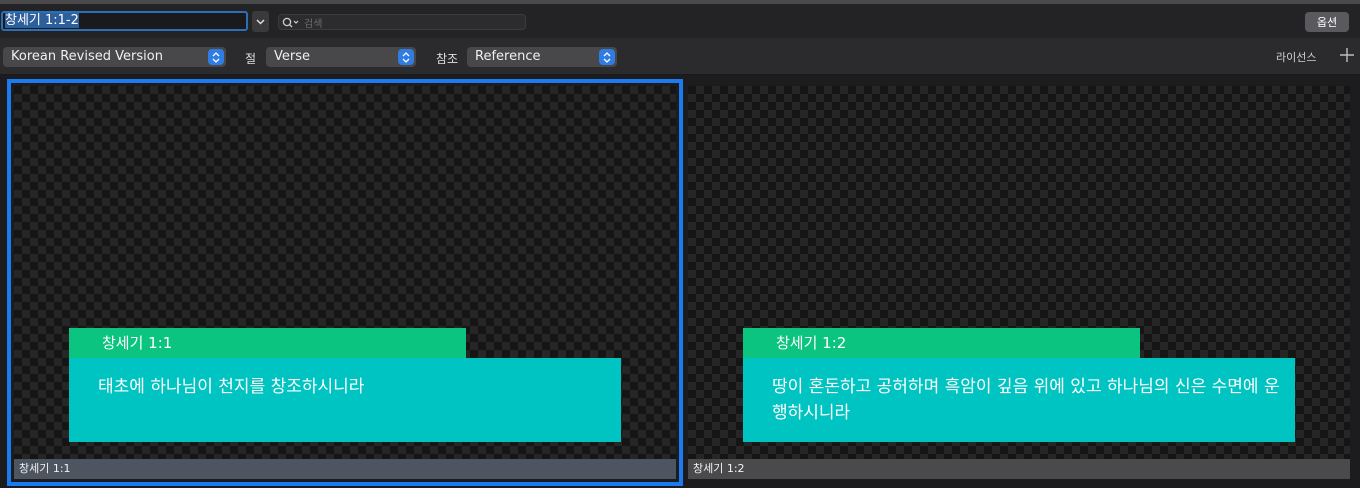 Image resolution: width=1360 pixels, height=488 pixels. Describe the element at coordinates (1347, 55) in the screenshot. I see `plus-icon` at that location.